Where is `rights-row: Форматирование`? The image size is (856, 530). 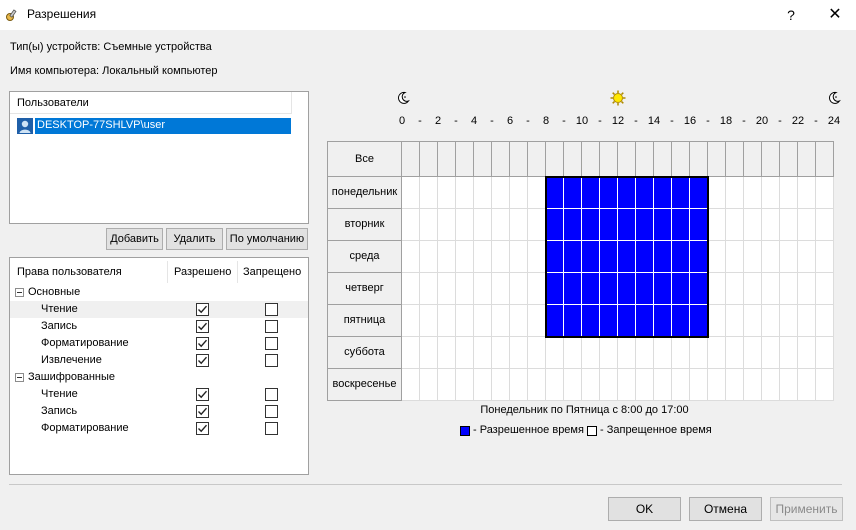 rights-row: Форматирование is located at coordinates (159, 428).